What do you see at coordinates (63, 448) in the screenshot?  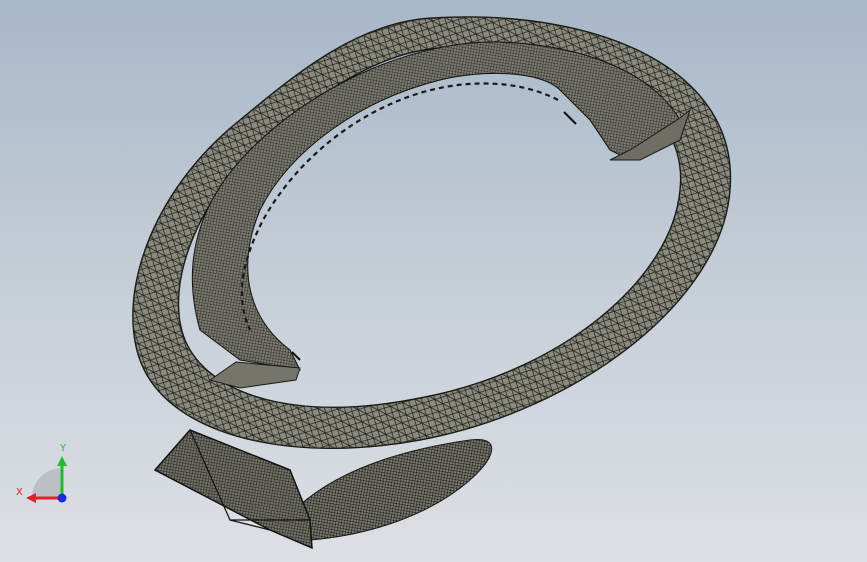 I see `triad-y-label: Y` at bounding box center [63, 448].